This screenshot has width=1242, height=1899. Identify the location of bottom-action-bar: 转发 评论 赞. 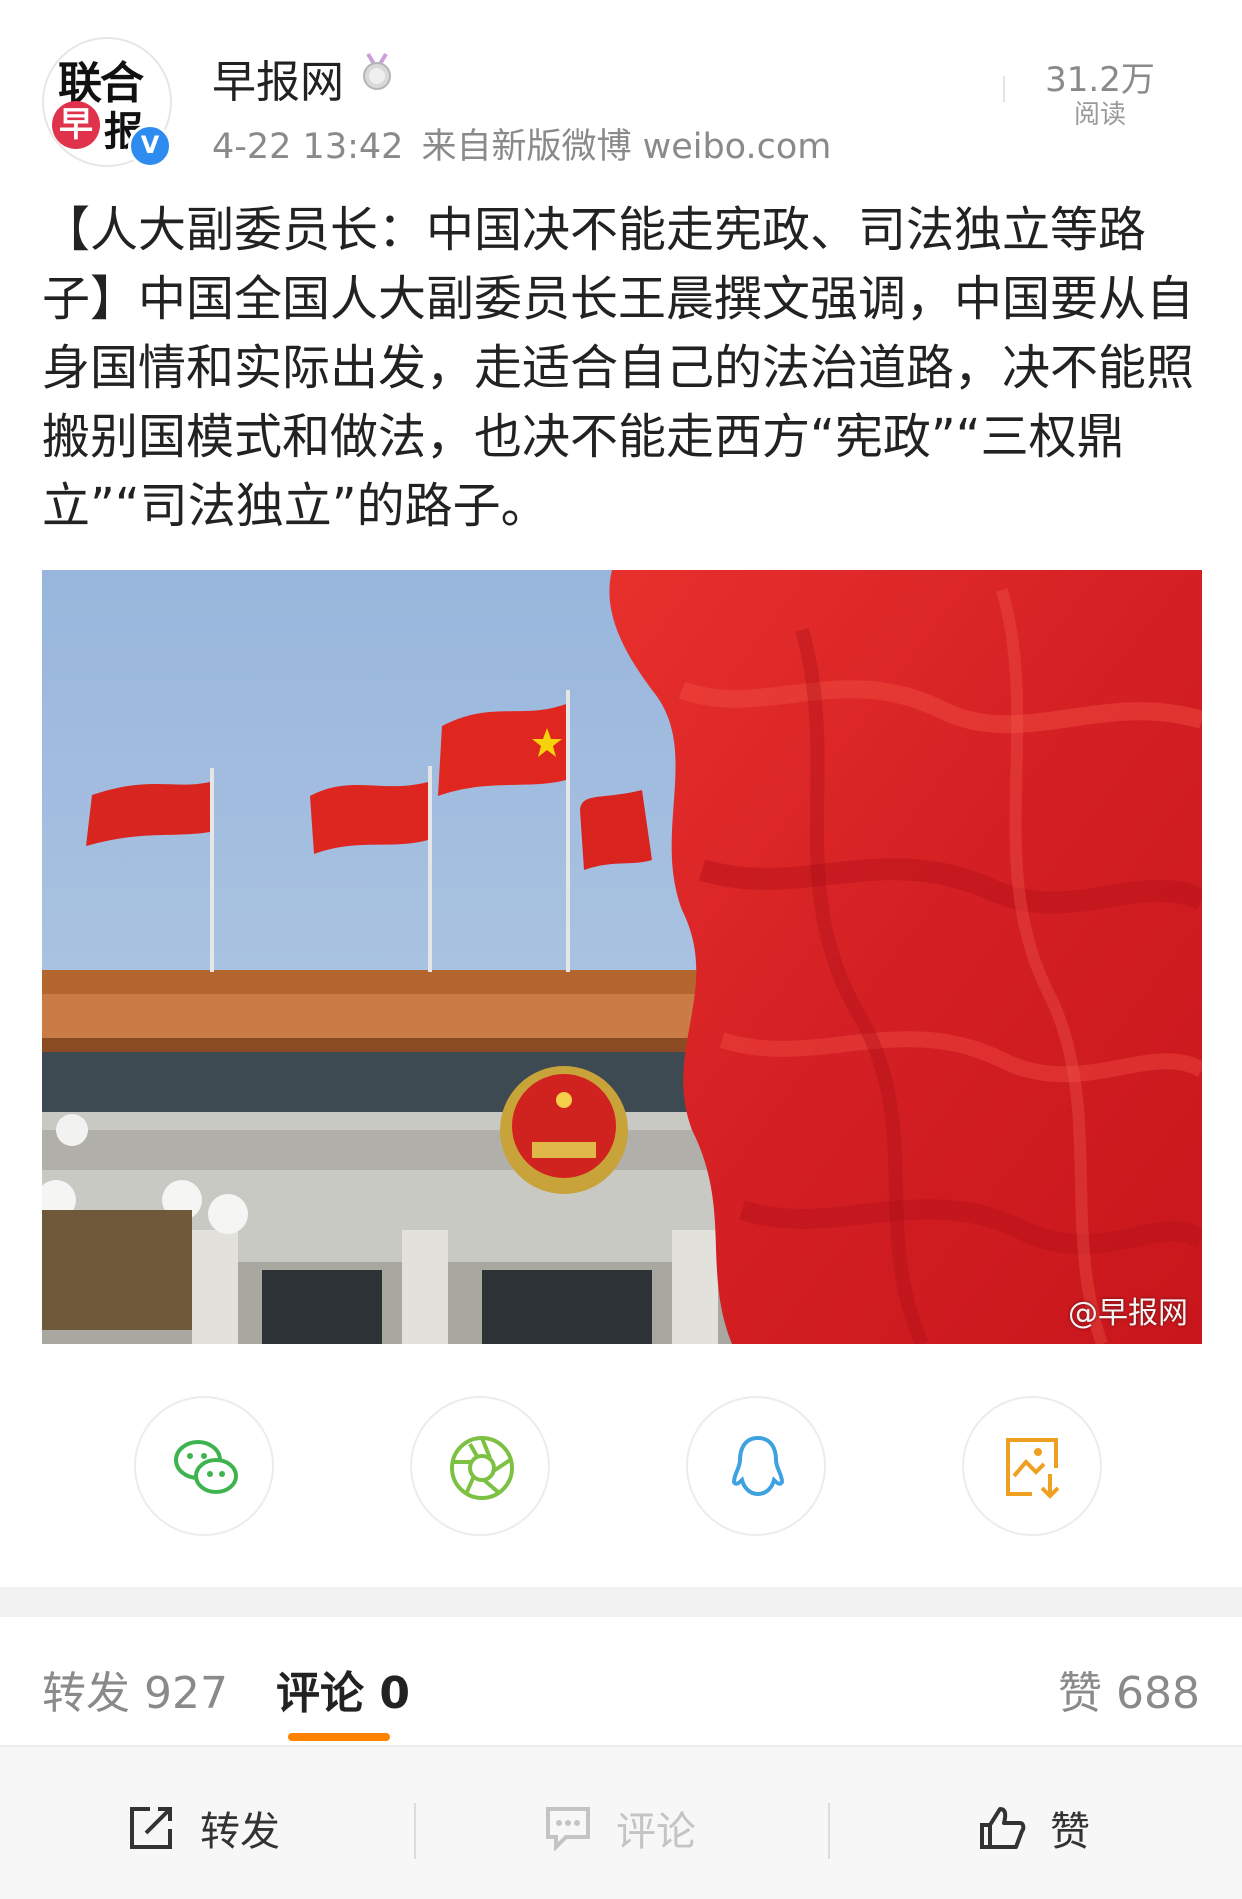
(621, 1823).